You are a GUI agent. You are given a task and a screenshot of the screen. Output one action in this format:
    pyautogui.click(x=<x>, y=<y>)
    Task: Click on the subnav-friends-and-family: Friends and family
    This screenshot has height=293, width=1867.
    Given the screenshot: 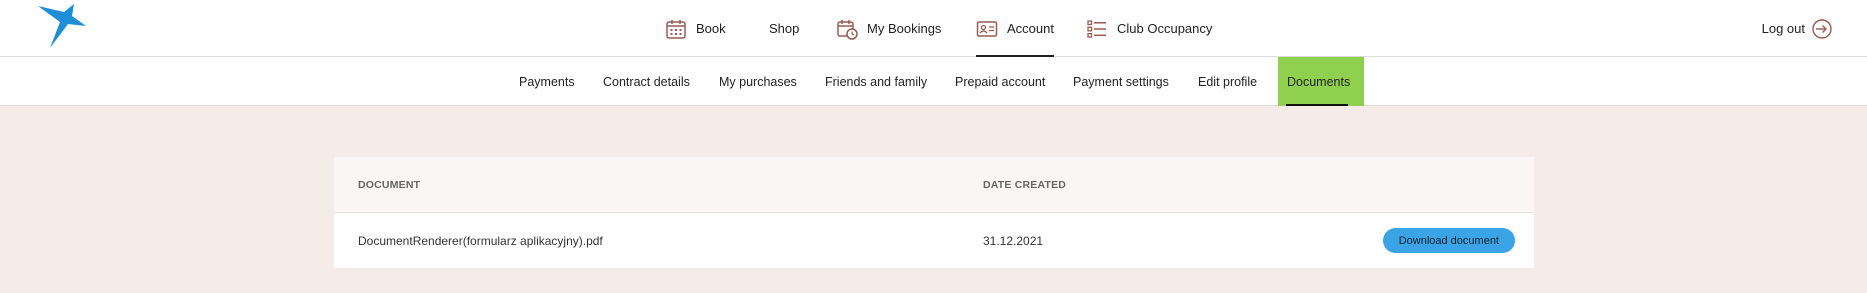 What is the action you would take?
    pyautogui.click(x=876, y=81)
    